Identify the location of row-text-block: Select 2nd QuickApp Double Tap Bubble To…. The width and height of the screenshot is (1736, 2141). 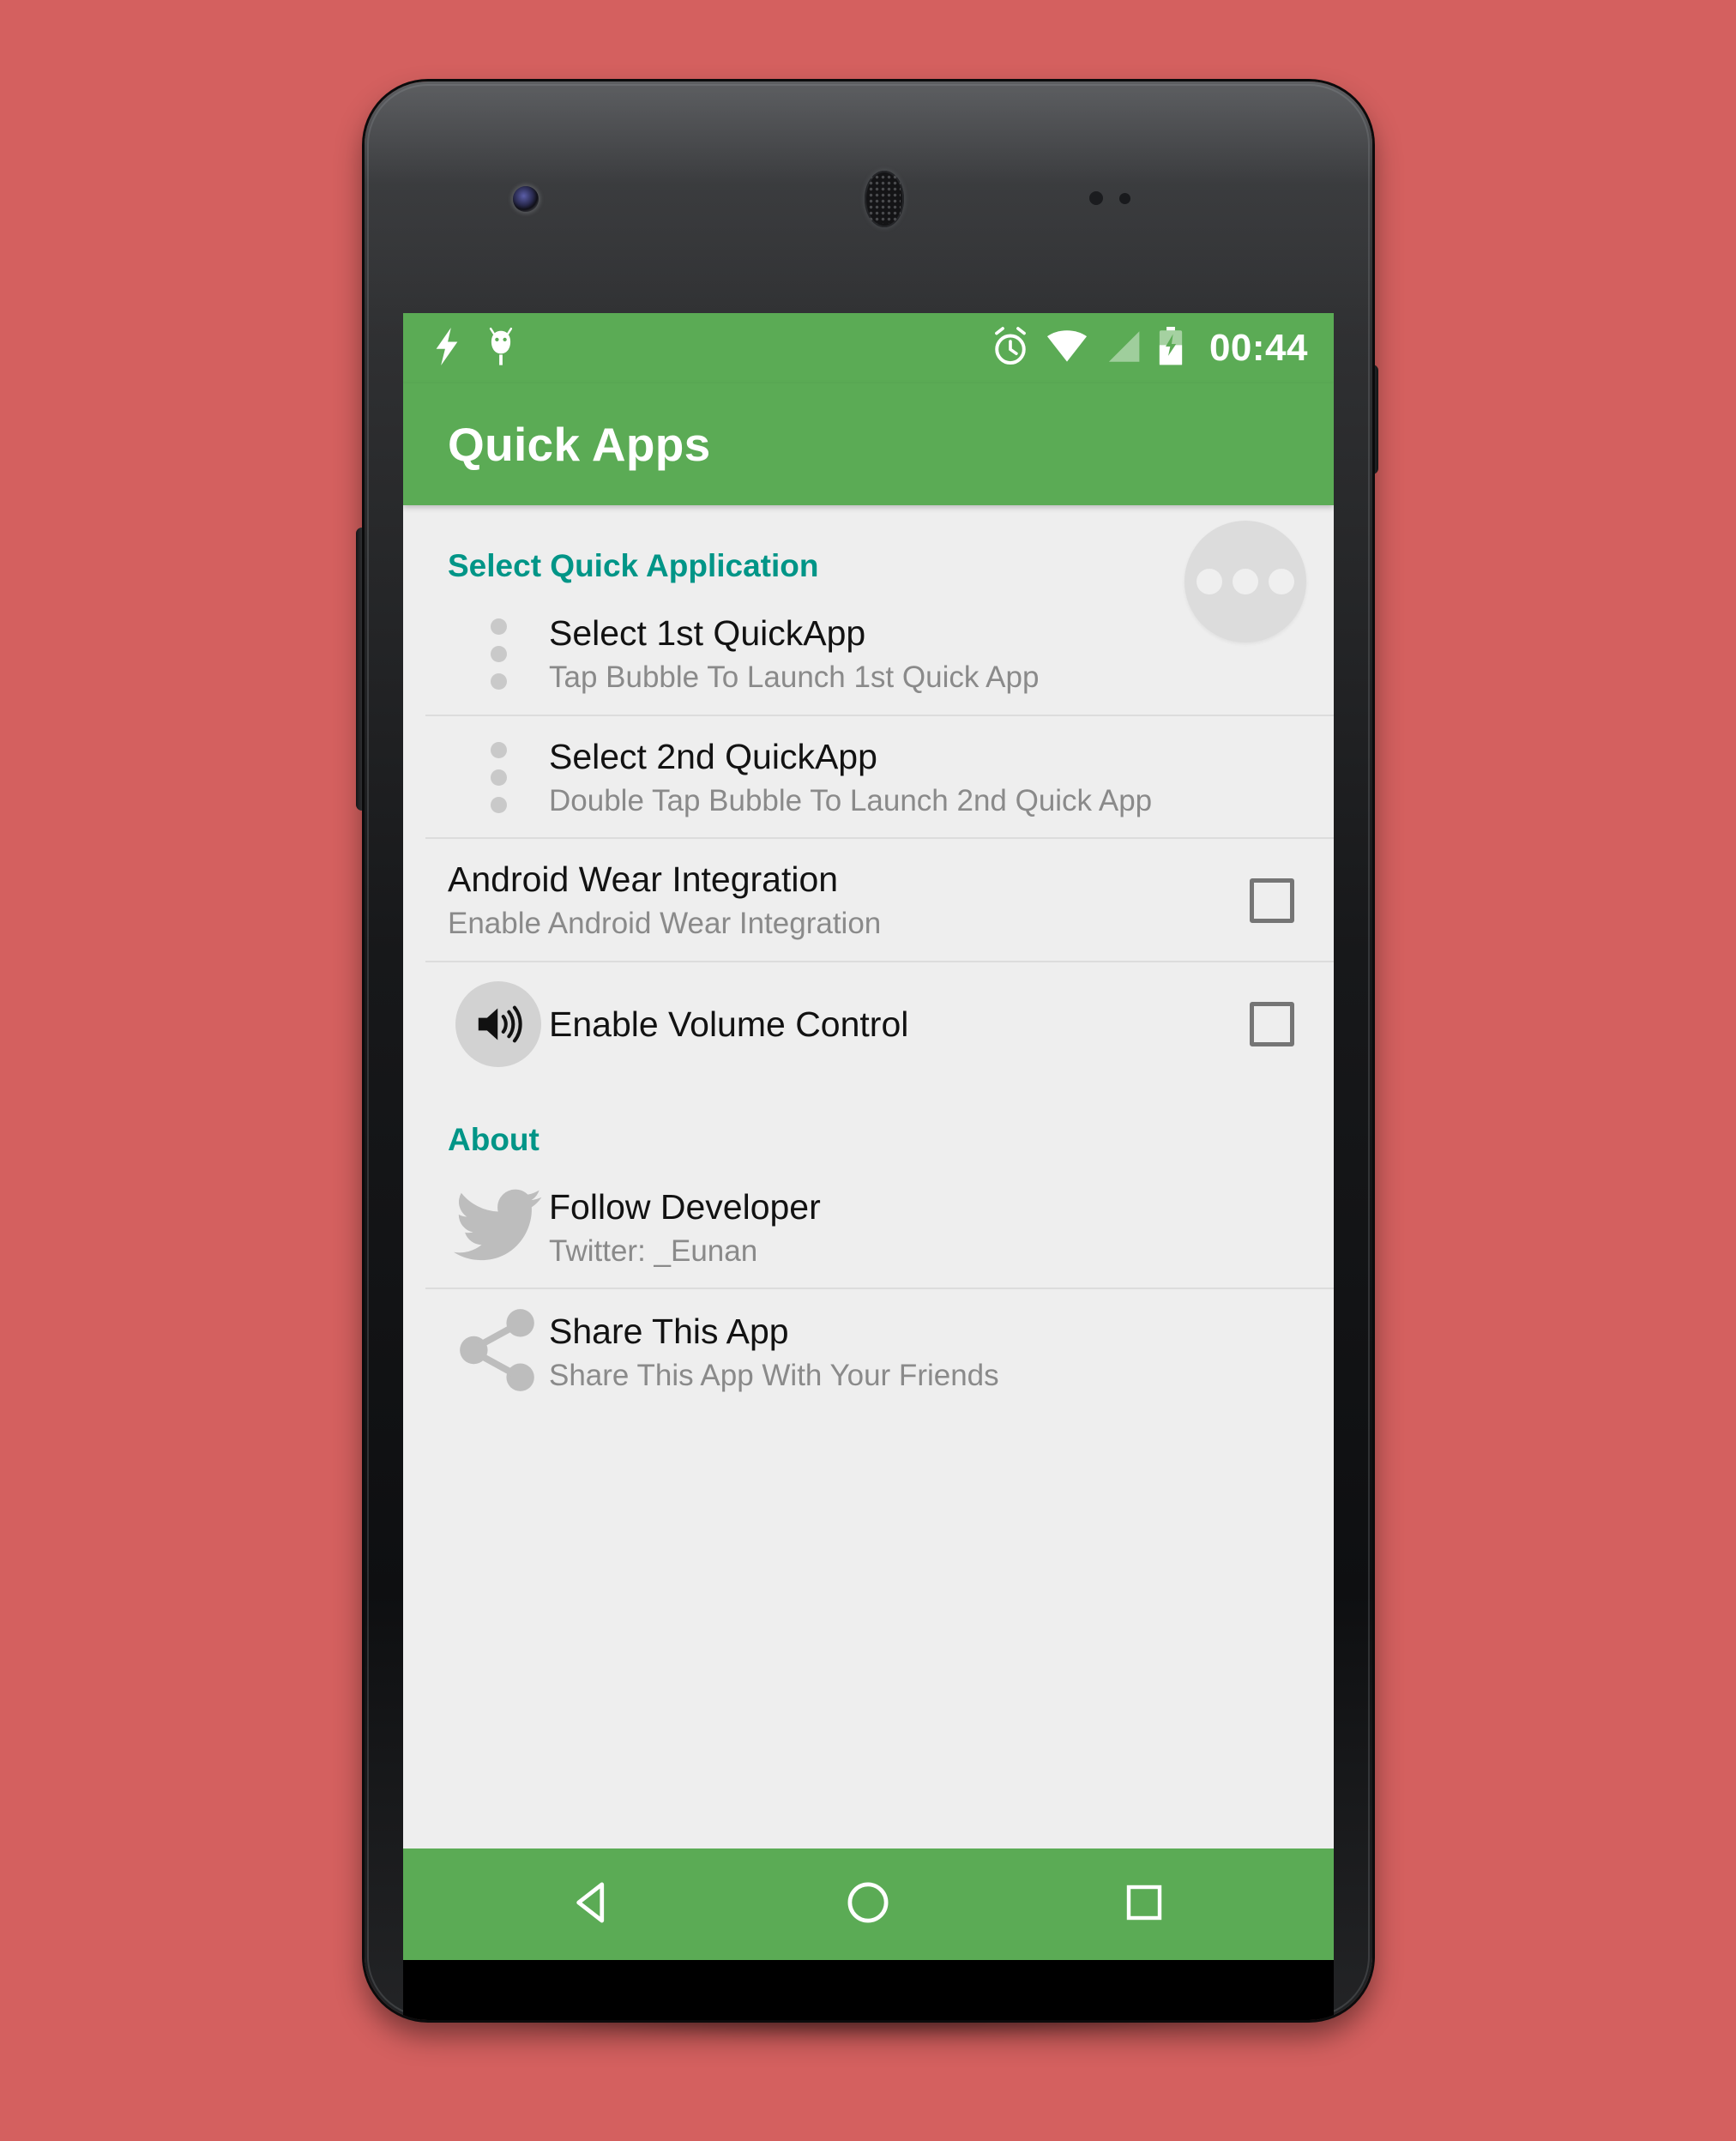
(924, 778).